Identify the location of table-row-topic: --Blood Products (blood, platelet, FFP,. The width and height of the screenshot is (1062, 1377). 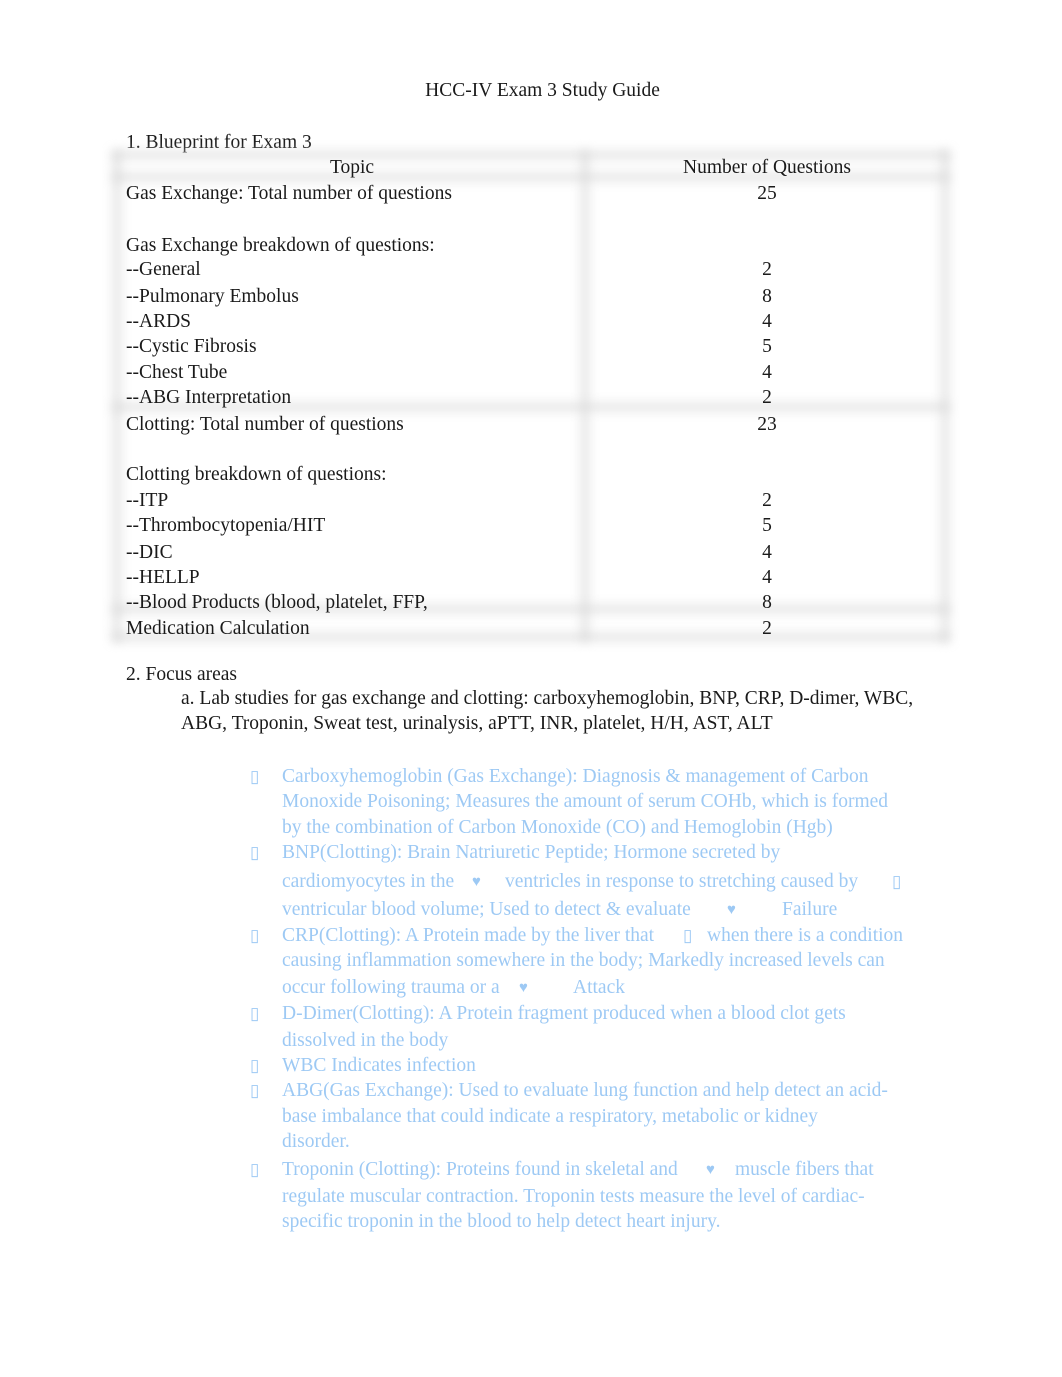
(277, 602).